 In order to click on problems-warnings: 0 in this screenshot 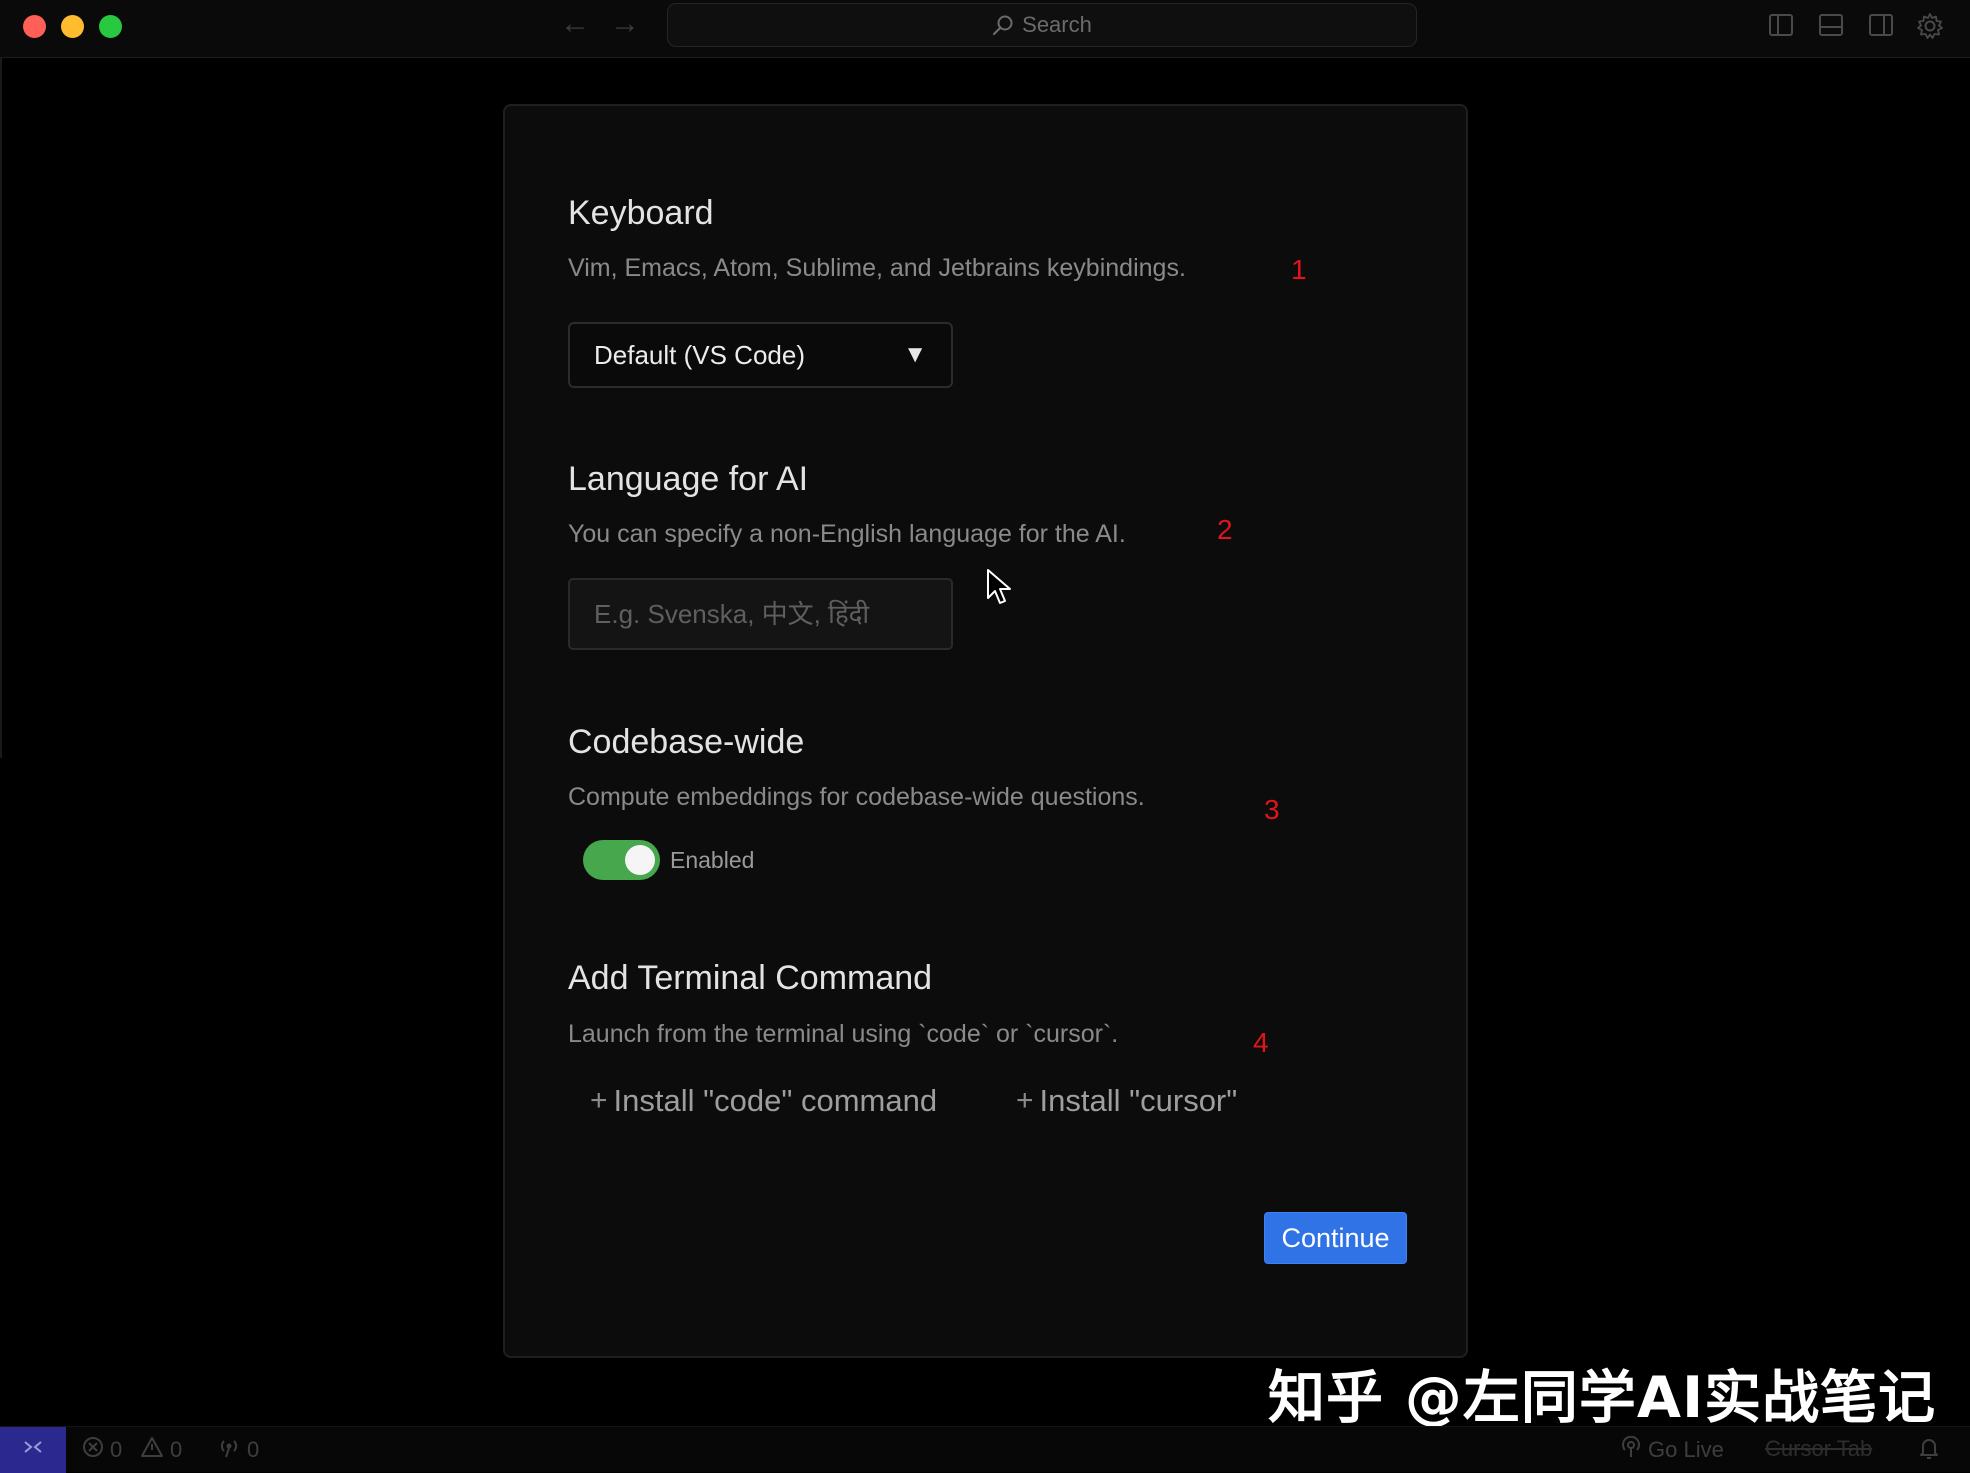, I will do `click(161, 1450)`.